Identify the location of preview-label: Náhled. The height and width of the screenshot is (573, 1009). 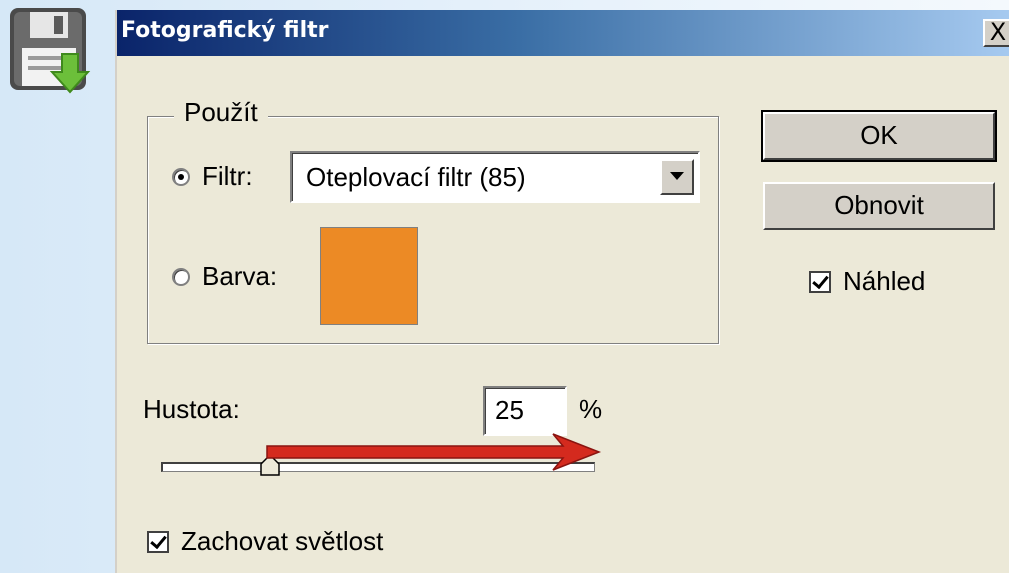
(884, 281).